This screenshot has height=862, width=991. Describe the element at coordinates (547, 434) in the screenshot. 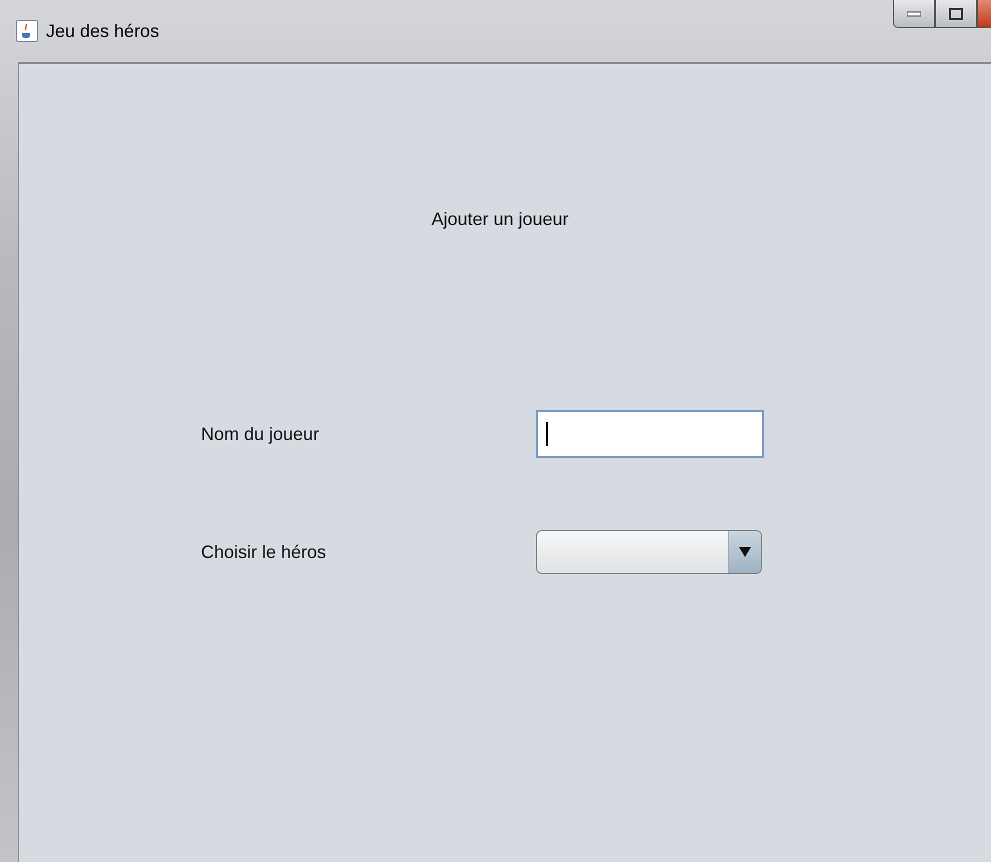

I see `text-cursor` at that location.